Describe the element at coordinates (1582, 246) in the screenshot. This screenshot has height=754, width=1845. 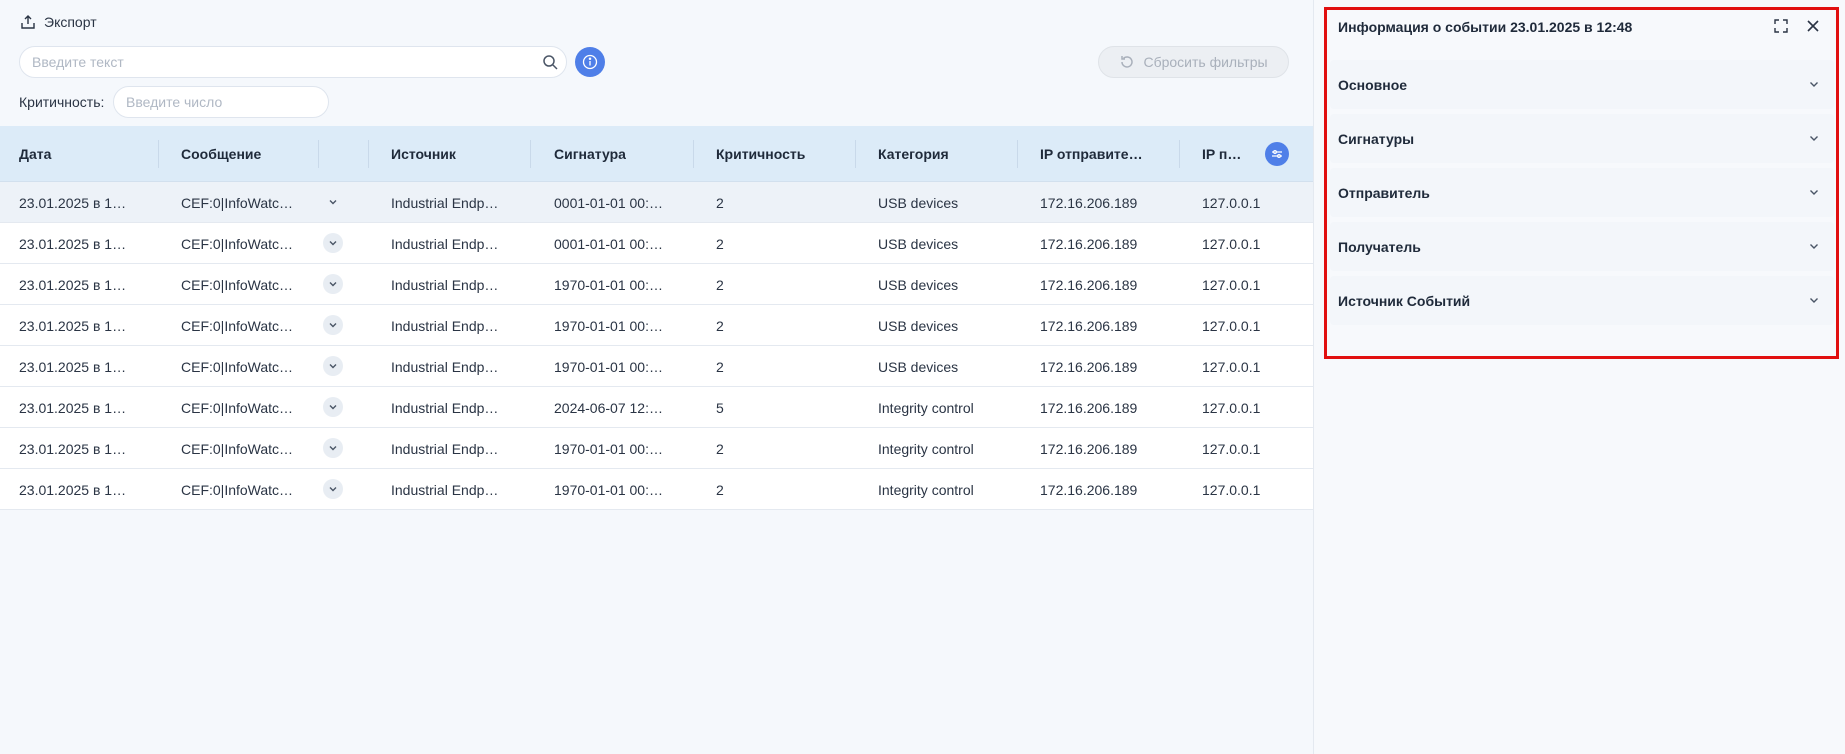
I see `accordion-section: Получатель` at that location.